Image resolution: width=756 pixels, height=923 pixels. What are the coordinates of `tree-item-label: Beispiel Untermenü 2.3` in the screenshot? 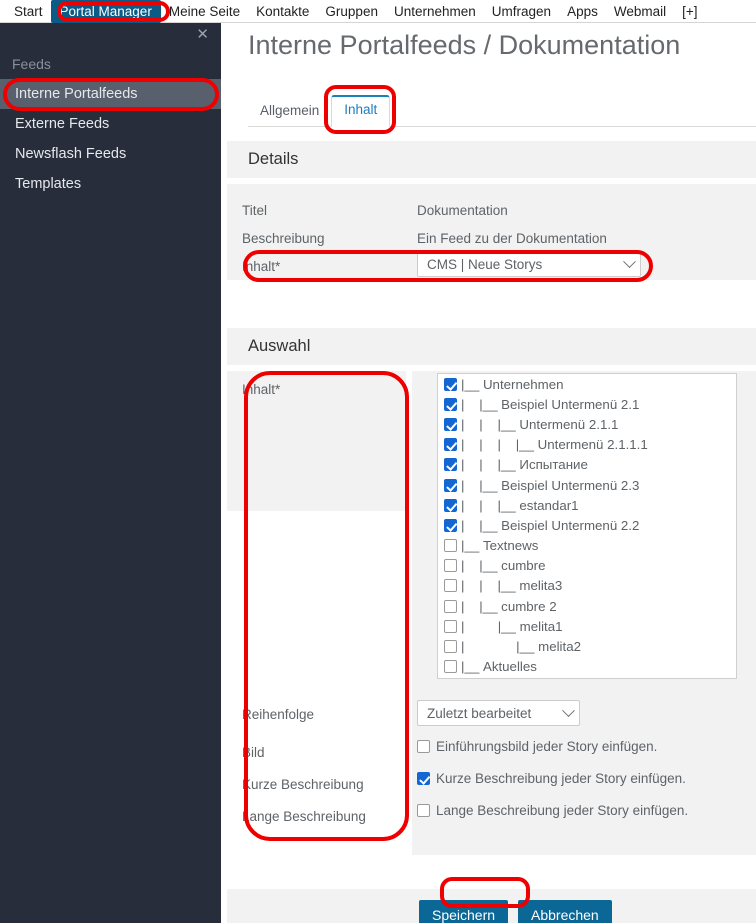 It's located at (570, 485).